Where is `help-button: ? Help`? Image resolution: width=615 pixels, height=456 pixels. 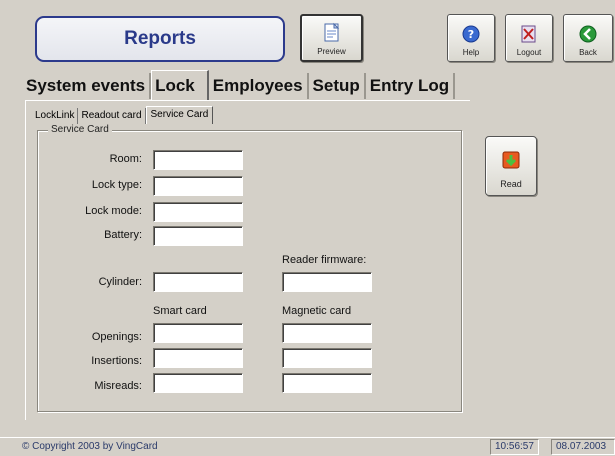 help-button: ? Help is located at coordinates (471, 38).